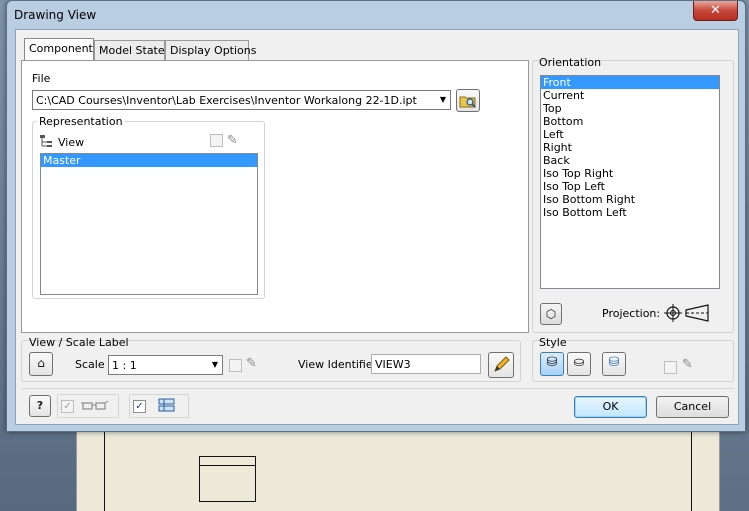 This screenshot has height=511, width=749. I want to click on view-identifier-value: VIEW3, so click(393, 364).